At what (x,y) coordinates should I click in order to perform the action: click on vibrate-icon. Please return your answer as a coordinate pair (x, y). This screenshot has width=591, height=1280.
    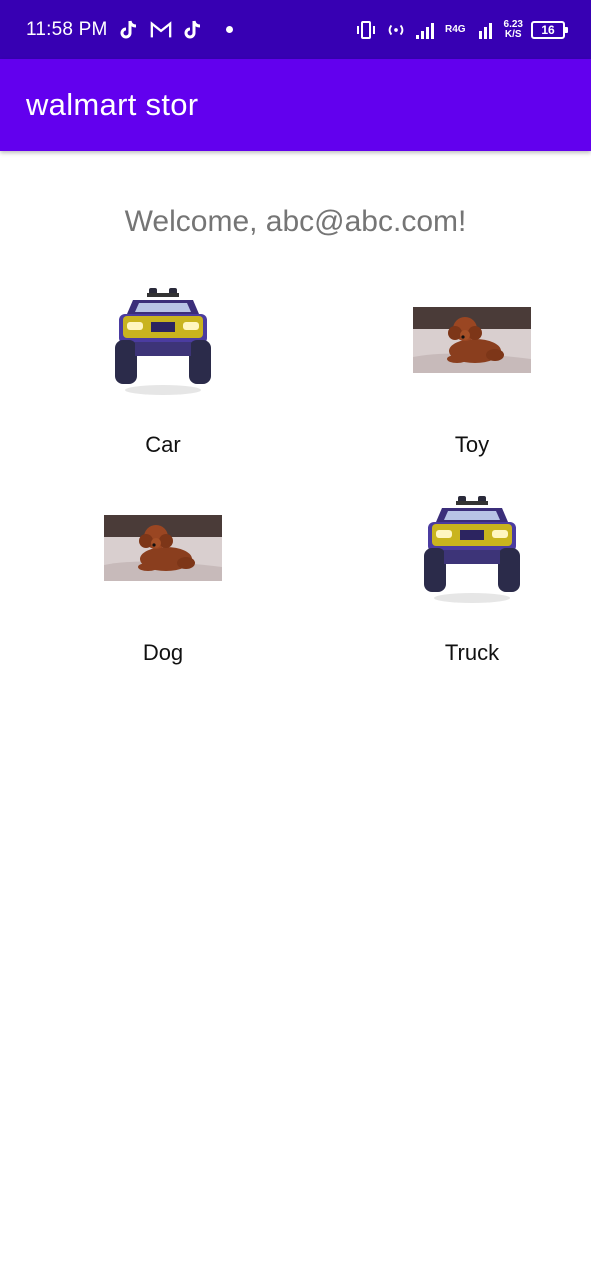
    Looking at the image, I should click on (366, 30).